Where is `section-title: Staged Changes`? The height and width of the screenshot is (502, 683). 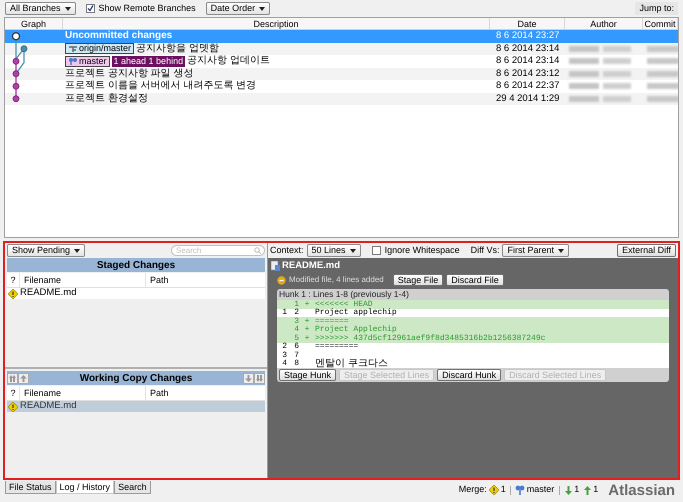
section-title: Staged Changes is located at coordinates (136, 265).